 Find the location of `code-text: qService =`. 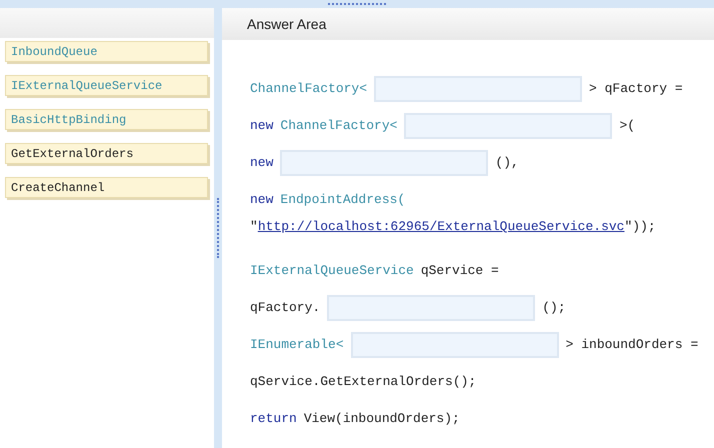

code-text: qService = is located at coordinates (459, 271).